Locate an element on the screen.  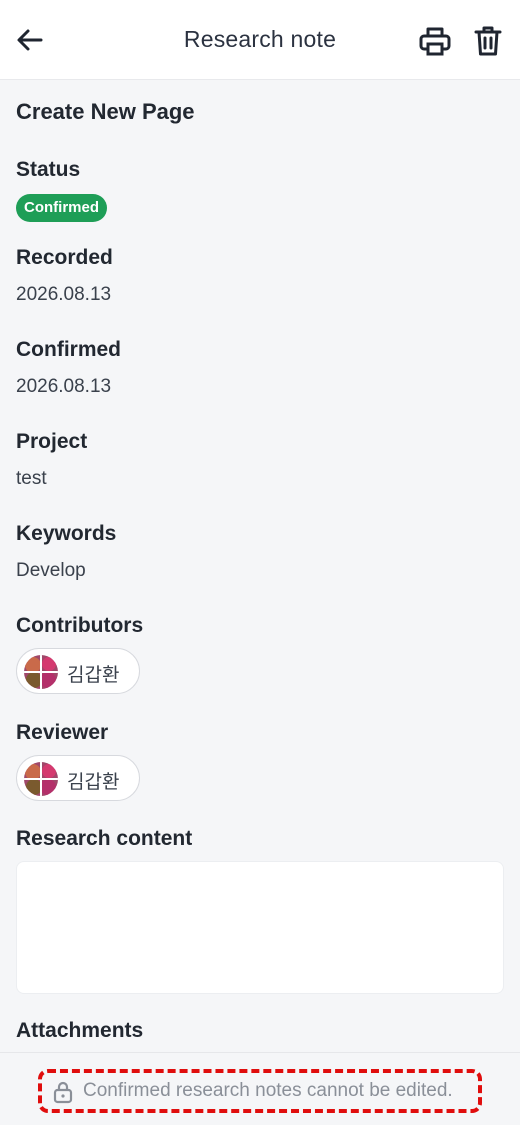
project-value: test is located at coordinates (31, 478).